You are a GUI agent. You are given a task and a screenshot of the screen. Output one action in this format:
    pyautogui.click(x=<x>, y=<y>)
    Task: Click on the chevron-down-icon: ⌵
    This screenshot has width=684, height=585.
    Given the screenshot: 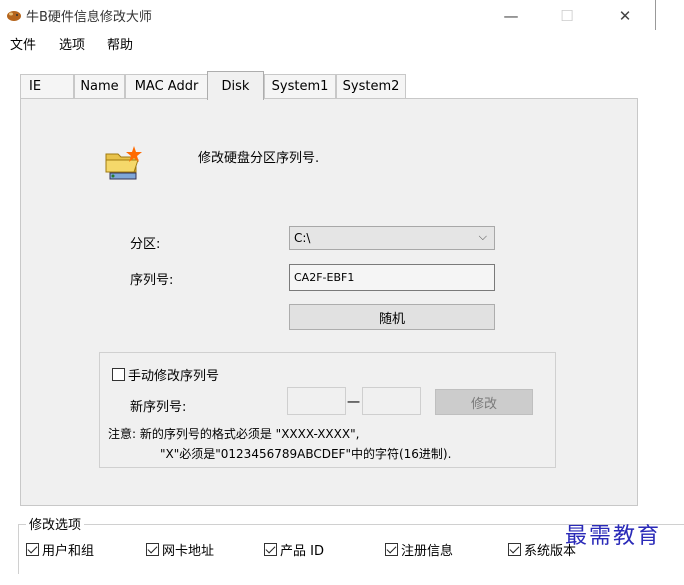 What is the action you would take?
    pyautogui.click(x=482, y=236)
    